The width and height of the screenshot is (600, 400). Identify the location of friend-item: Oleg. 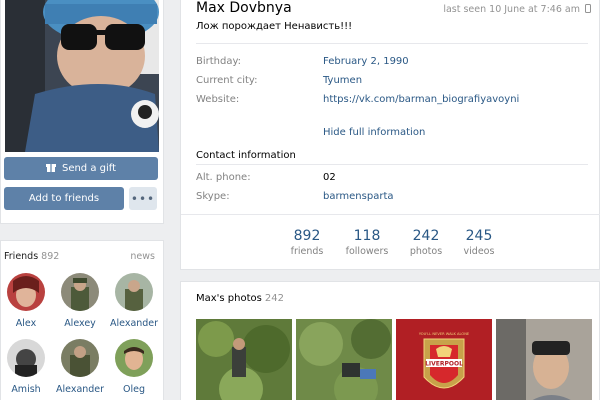
(134, 367).